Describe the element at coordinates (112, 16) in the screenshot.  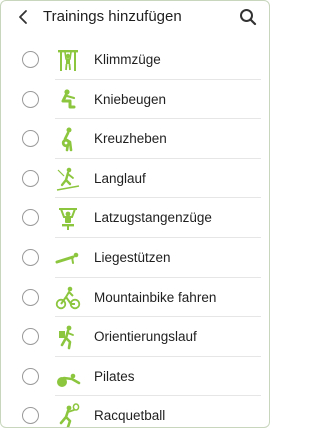
I see `page-title: Trainings hinzufügen` at that location.